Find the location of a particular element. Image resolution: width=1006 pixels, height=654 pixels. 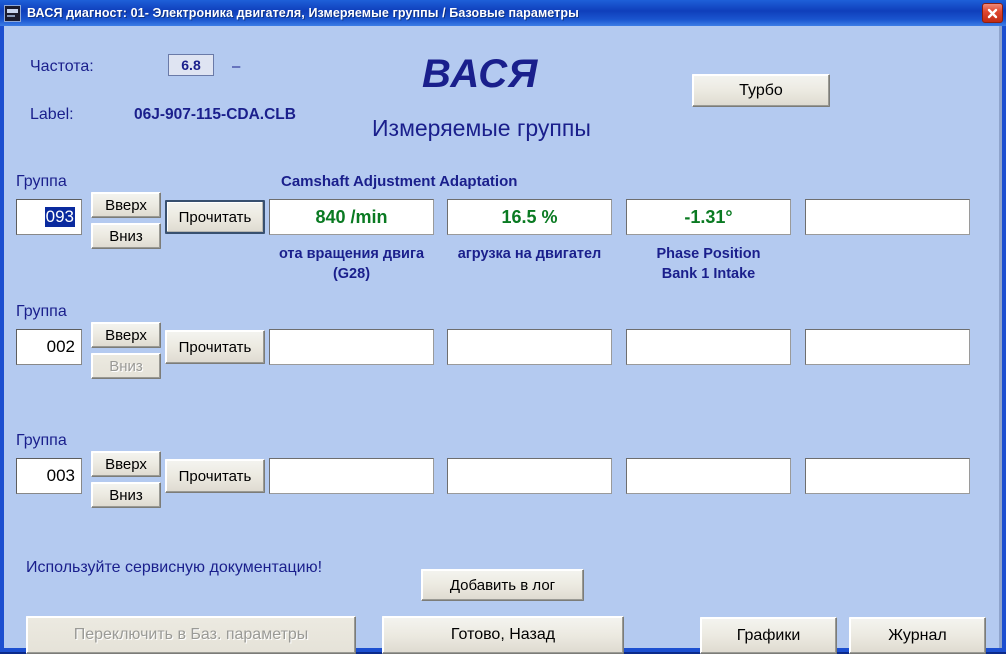

close-button is located at coordinates (992, 13).